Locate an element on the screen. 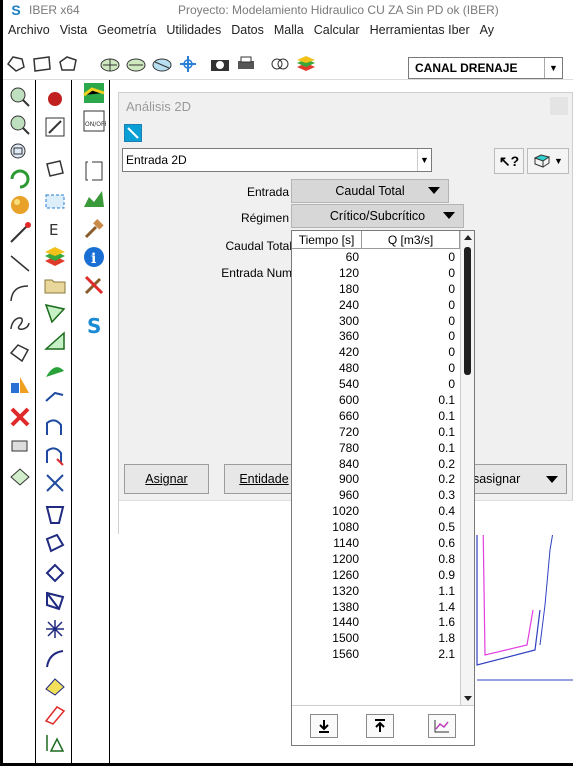 The image size is (573, 766). zoom-in-icon is located at coordinates (20, 97).